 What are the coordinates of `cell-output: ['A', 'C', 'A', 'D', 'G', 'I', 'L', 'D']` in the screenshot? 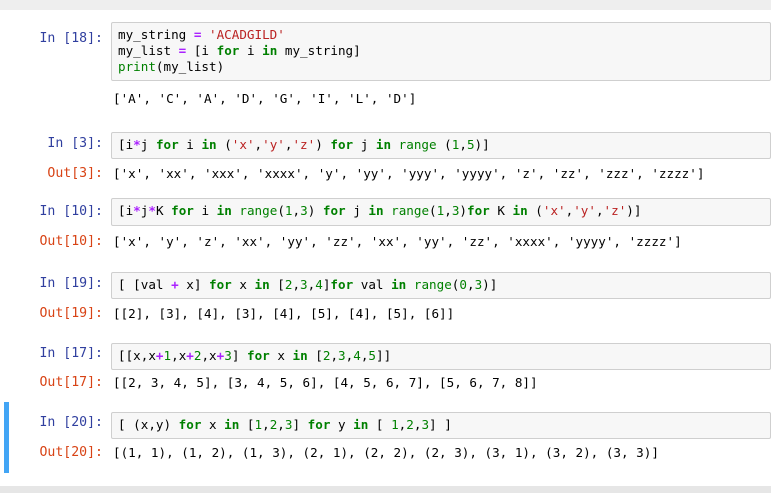 It's located at (442, 99).